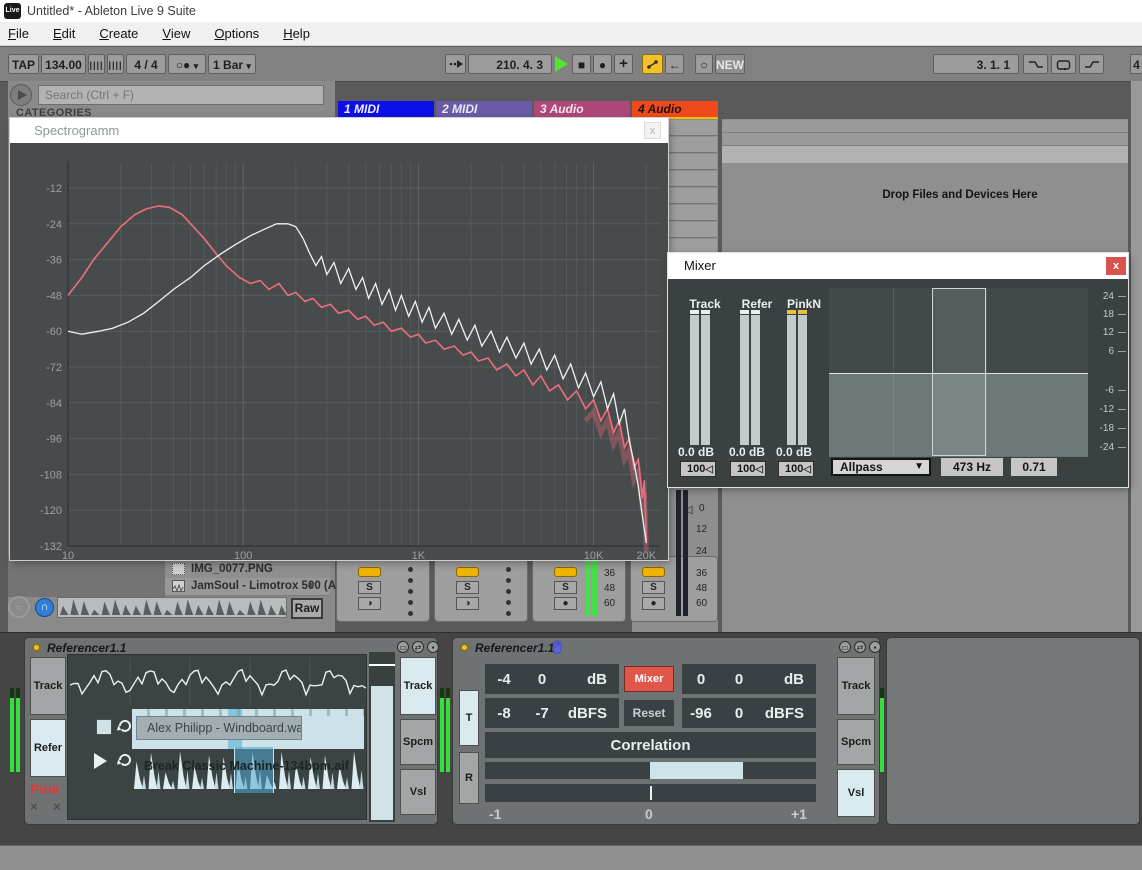 The height and width of the screenshot is (870, 1142). What do you see at coordinates (730, 64) in the screenshot?
I see `new-button: NEW` at bounding box center [730, 64].